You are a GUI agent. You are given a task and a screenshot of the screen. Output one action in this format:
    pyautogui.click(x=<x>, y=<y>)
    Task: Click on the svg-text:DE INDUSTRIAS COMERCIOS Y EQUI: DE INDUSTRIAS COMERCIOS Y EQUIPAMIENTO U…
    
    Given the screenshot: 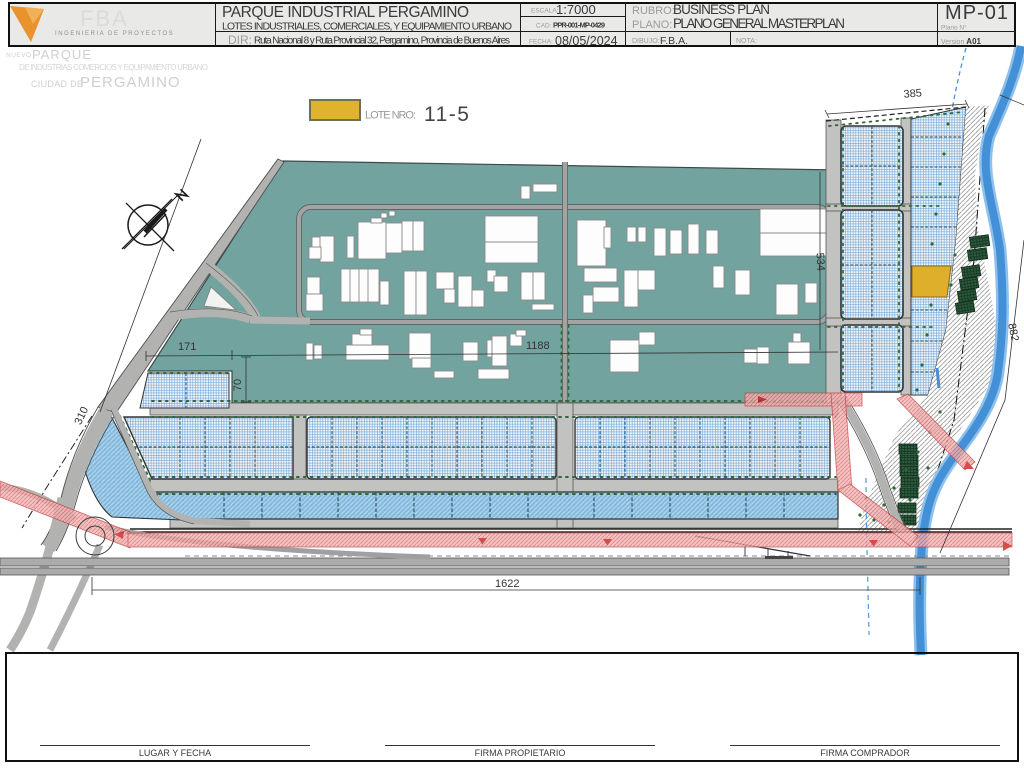 What is the action you would take?
    pyautogui.click(x=113, y=67)
    